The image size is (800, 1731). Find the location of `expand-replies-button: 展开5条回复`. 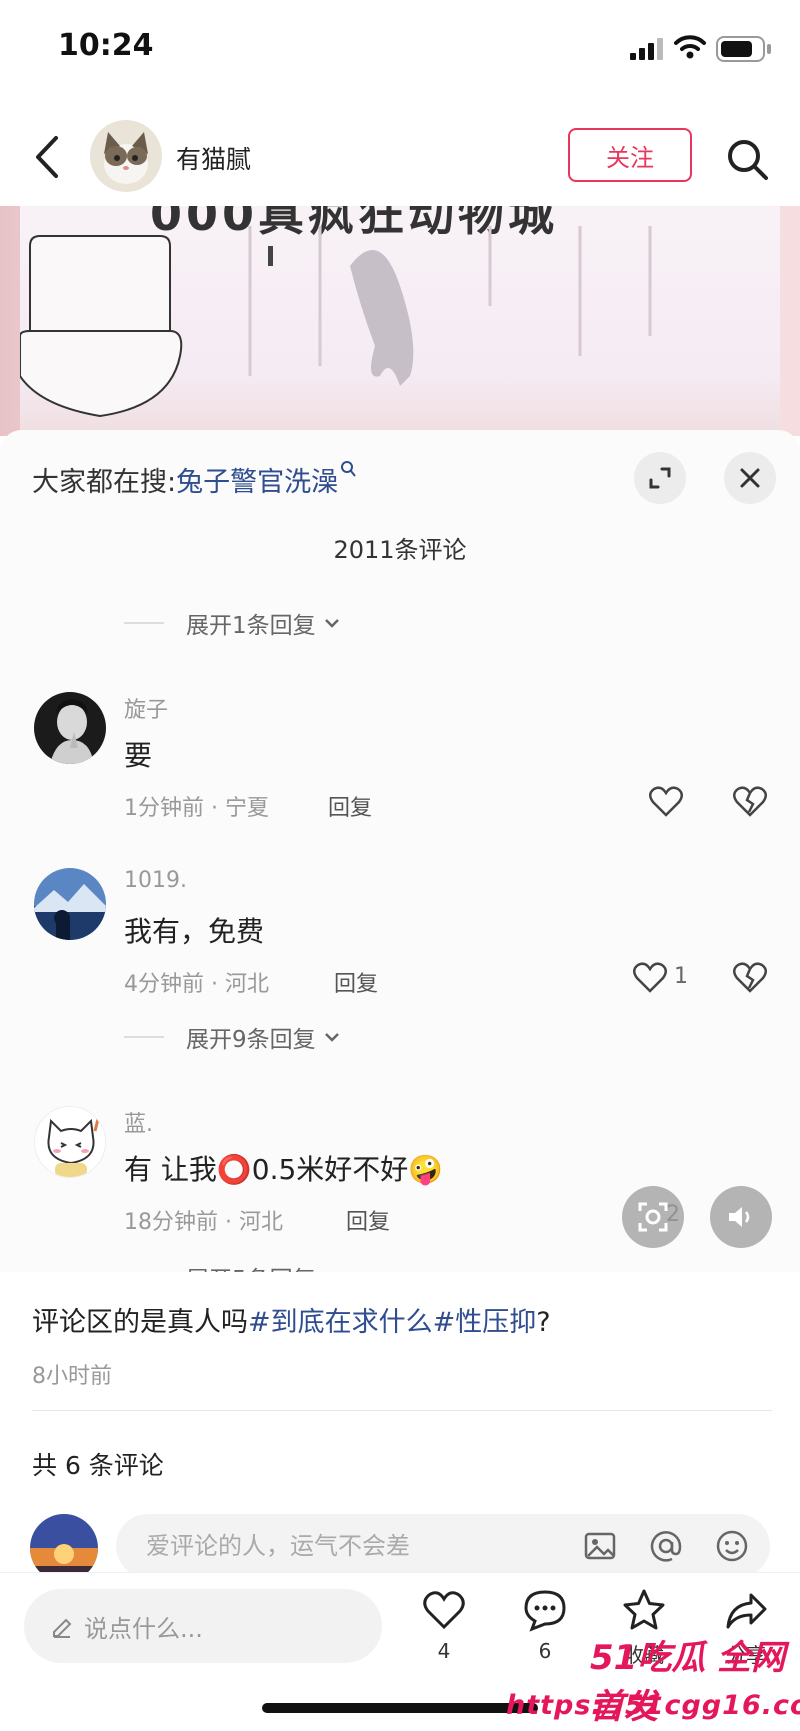

expand-replies-button: 展开5条回复 is located at coordinates (232, 1266).